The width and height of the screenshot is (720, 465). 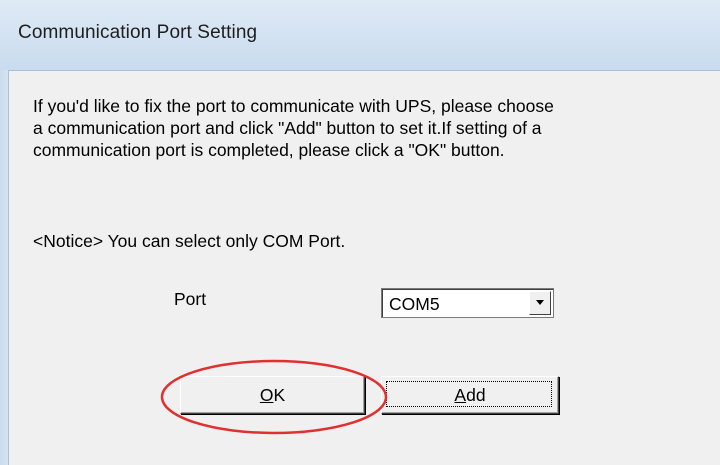 I want to click on ok-mnemonic: O, so click(x=266, y=395).